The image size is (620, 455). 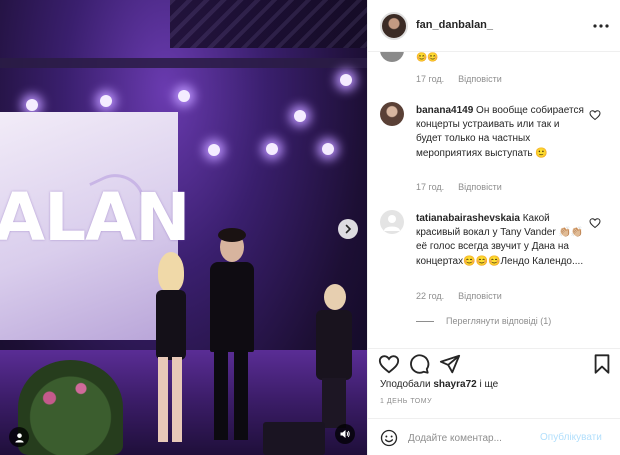 I want to click on comment-time: 22 год., so click(x=430, y=296).